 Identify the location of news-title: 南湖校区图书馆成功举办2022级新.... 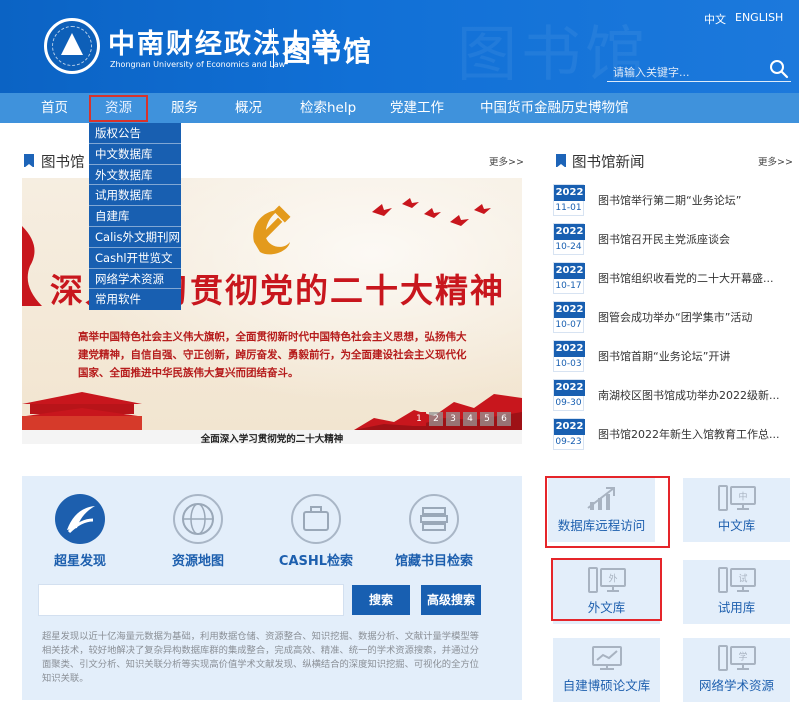
(698, 395).